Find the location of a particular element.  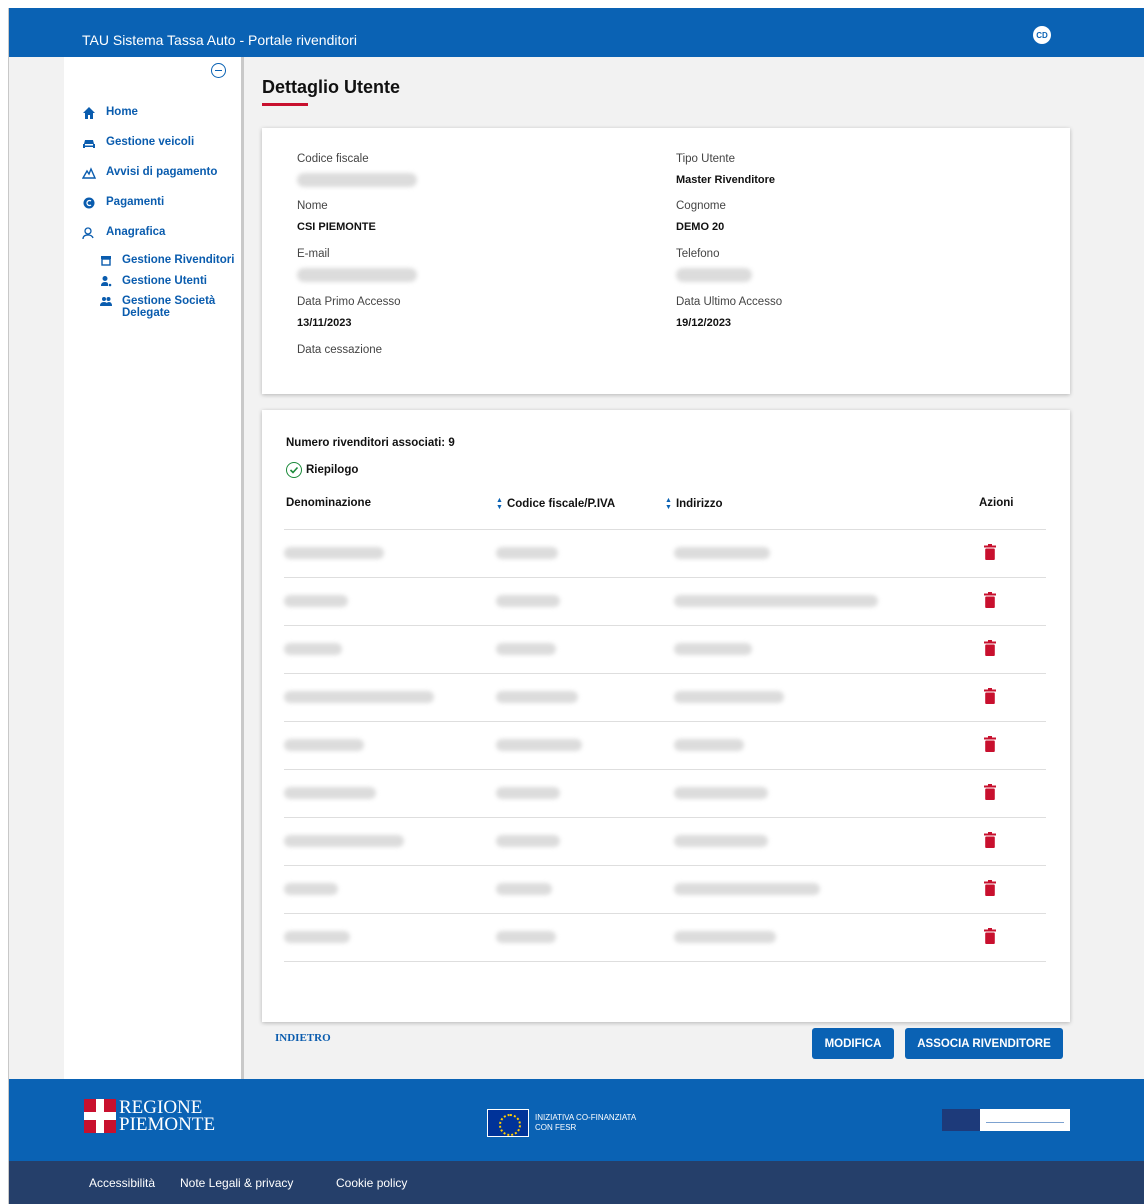

title-underline is located at coordinates (285, 104).